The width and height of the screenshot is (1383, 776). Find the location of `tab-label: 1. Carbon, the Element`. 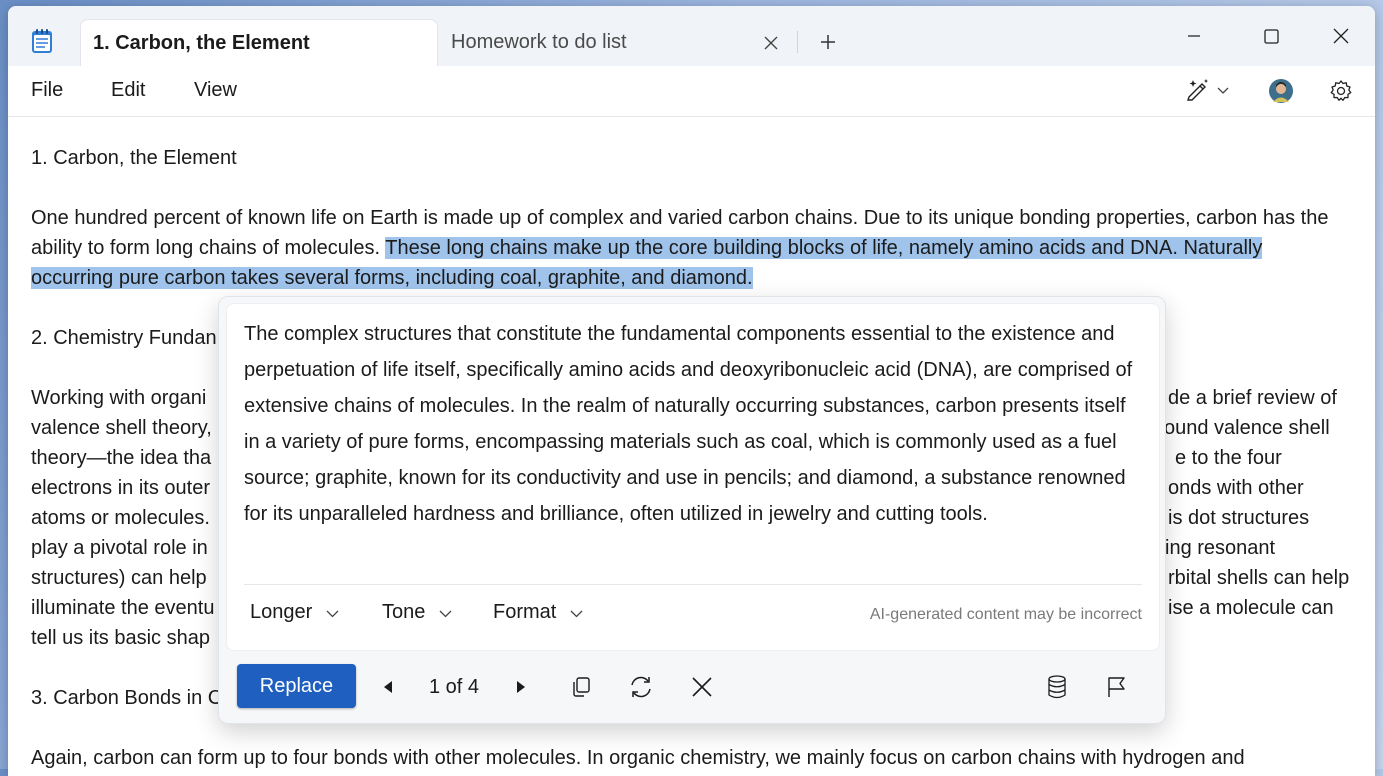

tab-label: 1. Carbon, the Element is located at coordinates (201, 42).